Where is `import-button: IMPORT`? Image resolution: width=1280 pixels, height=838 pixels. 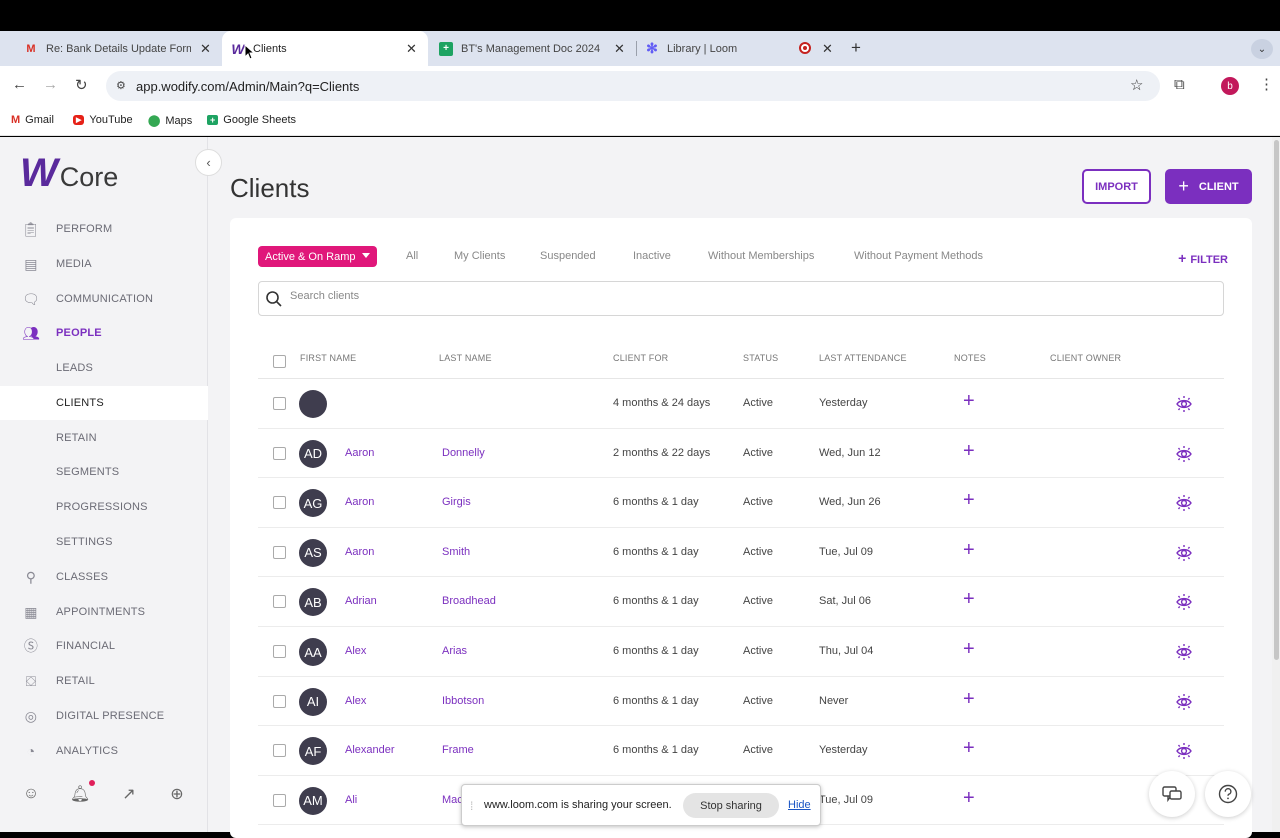
import-button: IMPORT is located at coordinates (1116, 186).